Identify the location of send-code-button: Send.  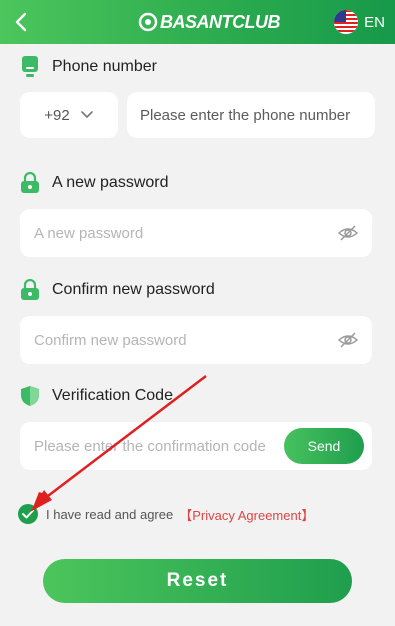
(324, 446).